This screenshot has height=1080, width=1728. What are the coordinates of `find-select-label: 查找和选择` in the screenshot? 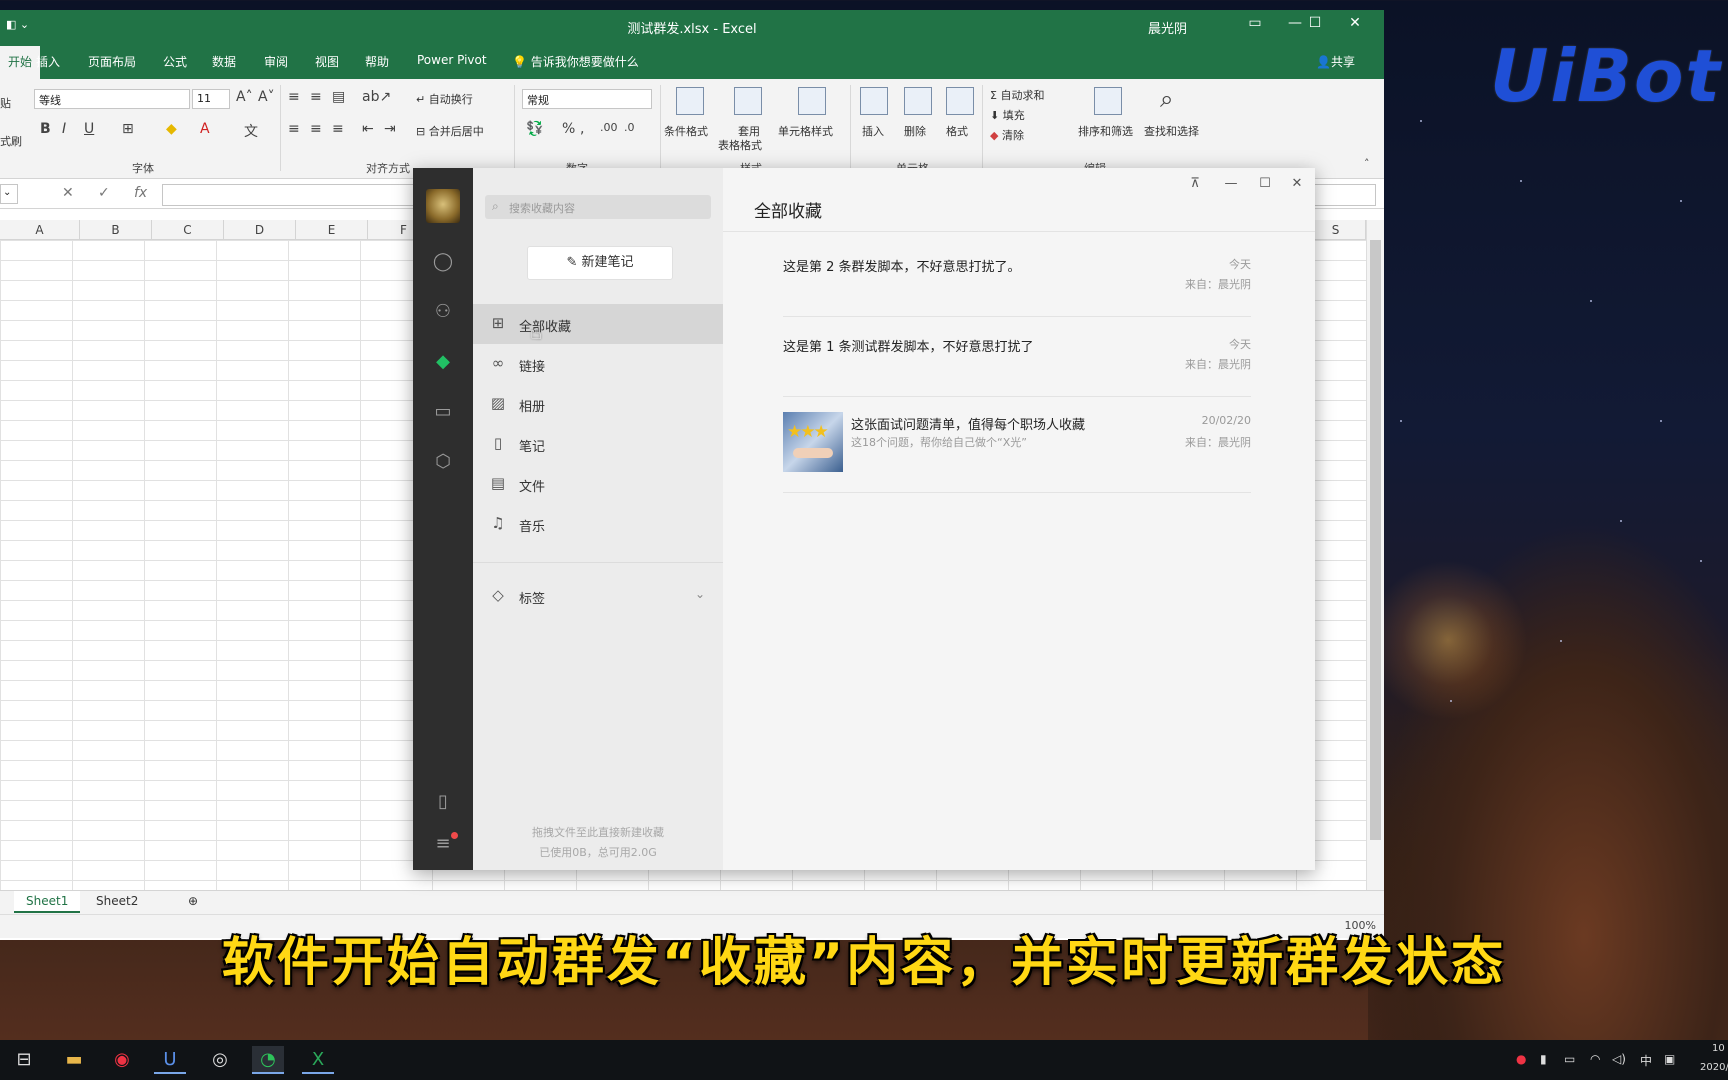 It's located at (1171, 131).